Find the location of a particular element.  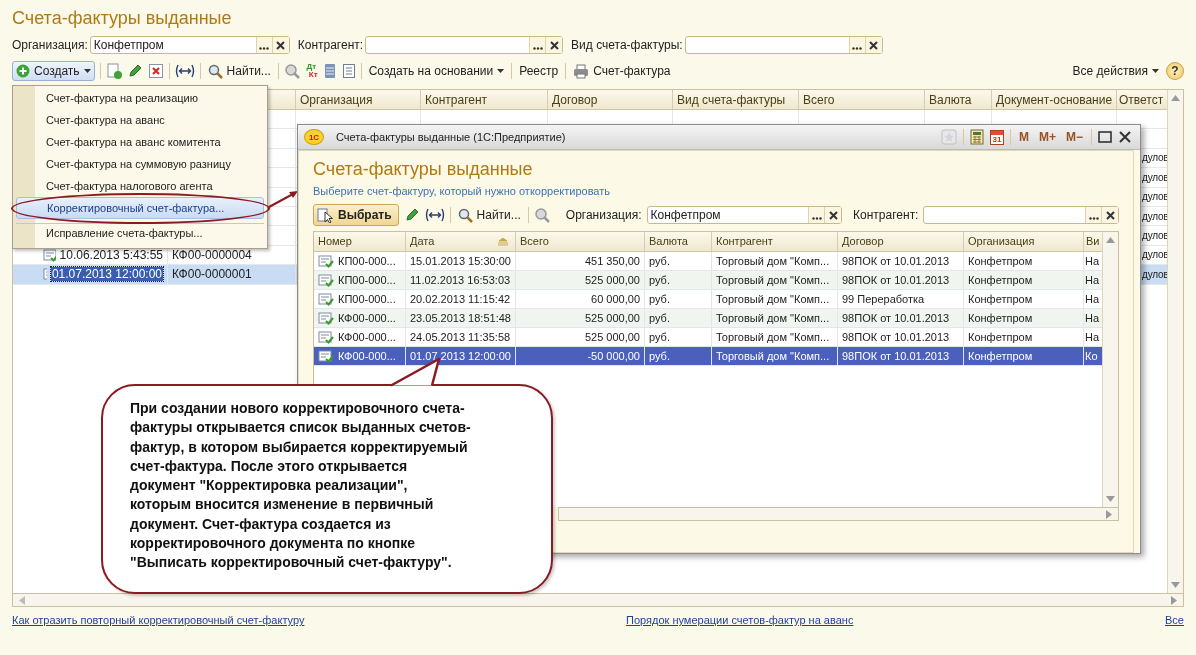

maximize-icon is located at coordinates (1105, 137).